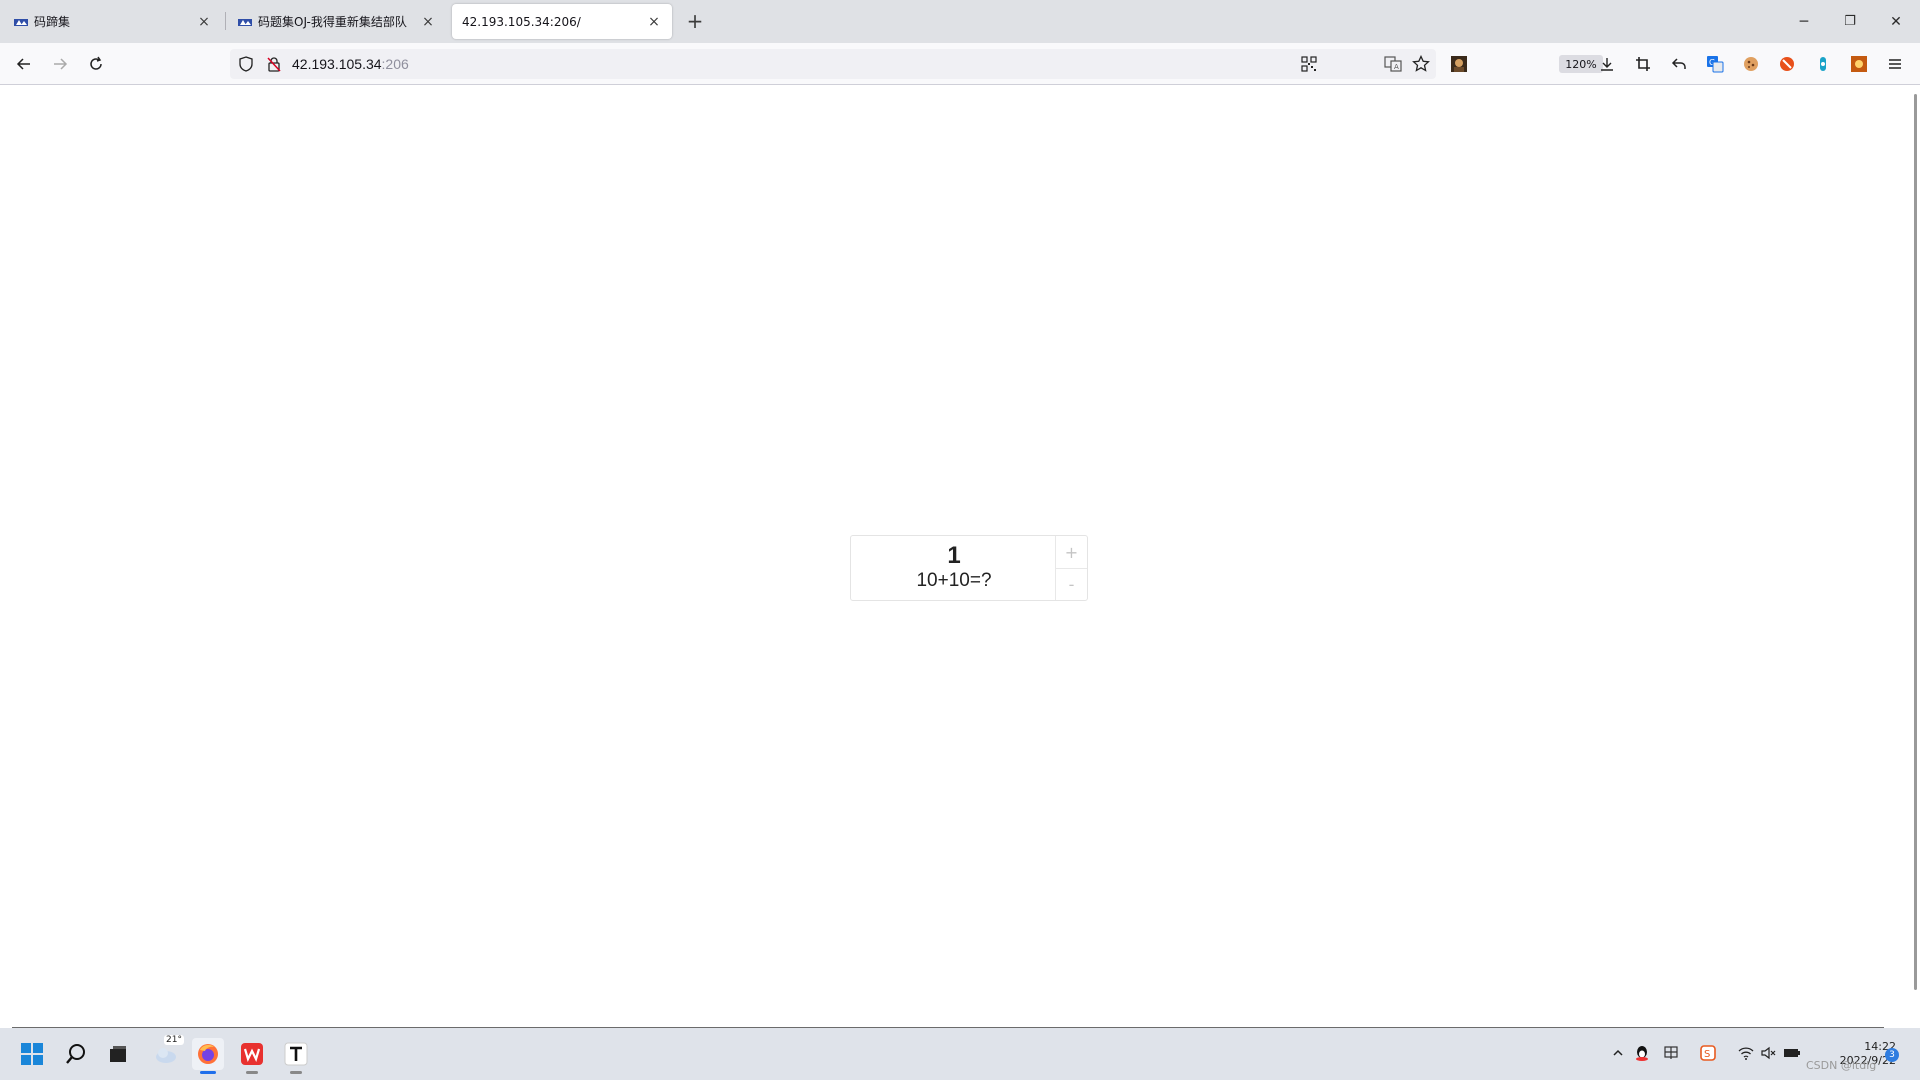 Image resolution: width=1920 pixels, height=1080 pixels. What do you see at coordinates (1896, 21) in the screenshot?
I see `close-window-button: ✕` at bounding box center [1896, 21].